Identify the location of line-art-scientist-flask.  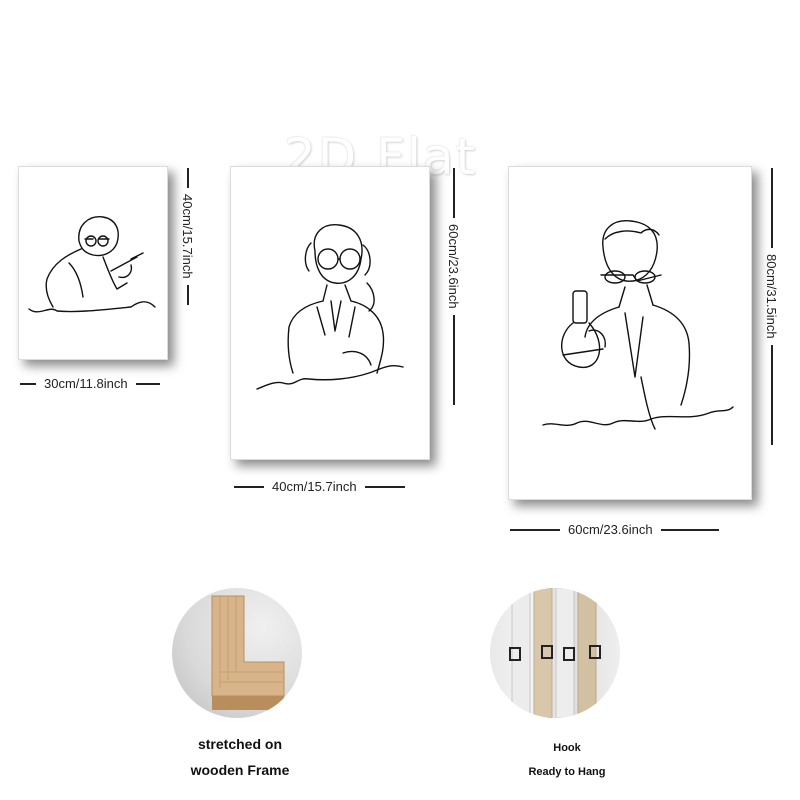
(638, 325).